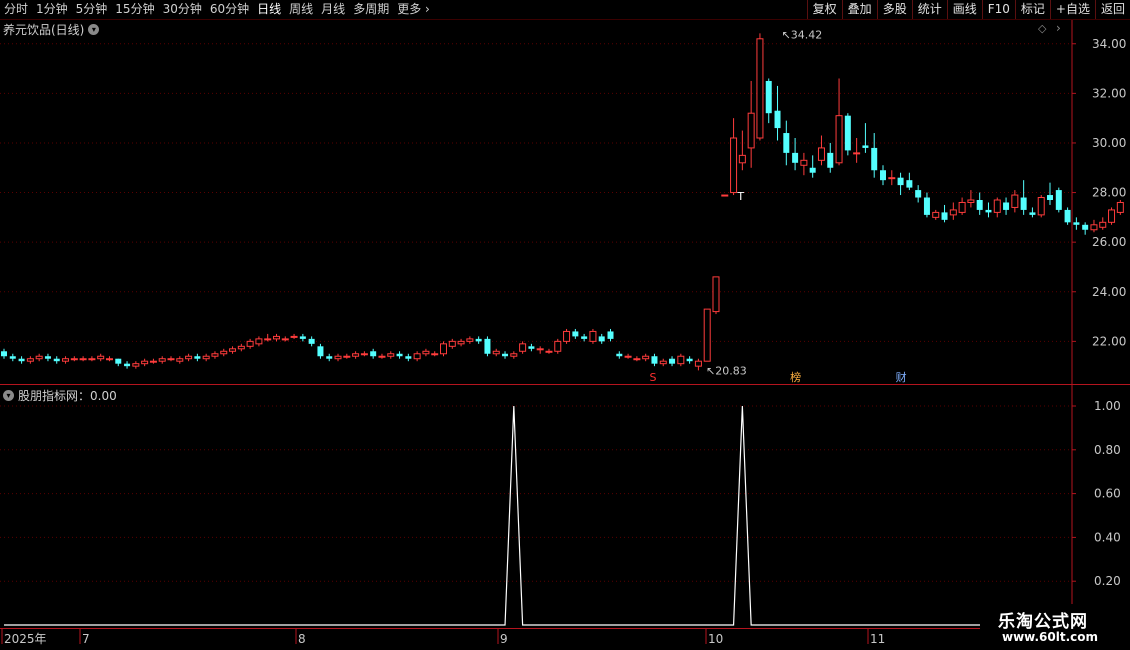 This screenshot has height=650, width=1130. What do you see at coordinates (715, 639) in the screenshot?
I see `date-tick-label: 10` at bounding box center [715, 639].